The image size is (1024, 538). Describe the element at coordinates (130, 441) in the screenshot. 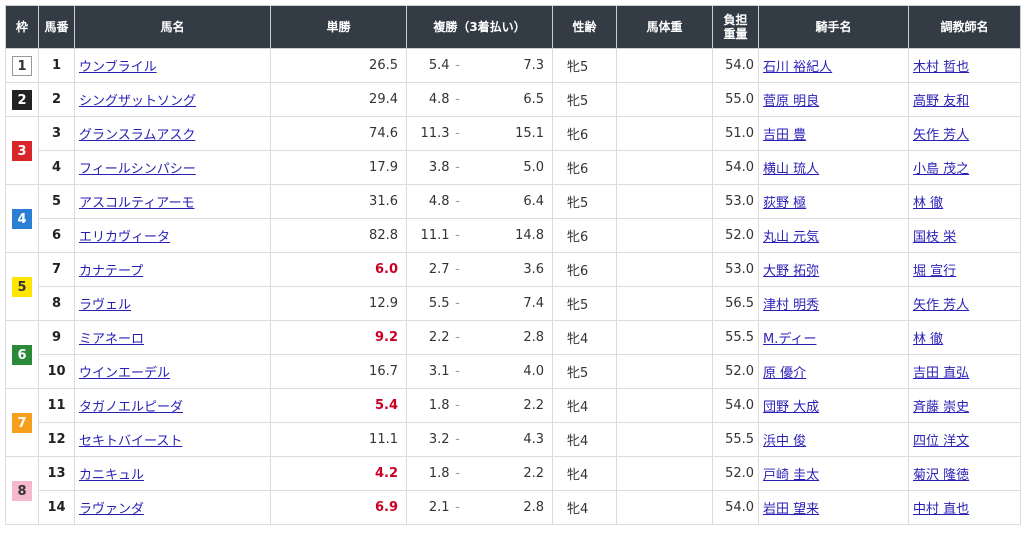

I see `horse-name-link: セキトバイースト` at that location.